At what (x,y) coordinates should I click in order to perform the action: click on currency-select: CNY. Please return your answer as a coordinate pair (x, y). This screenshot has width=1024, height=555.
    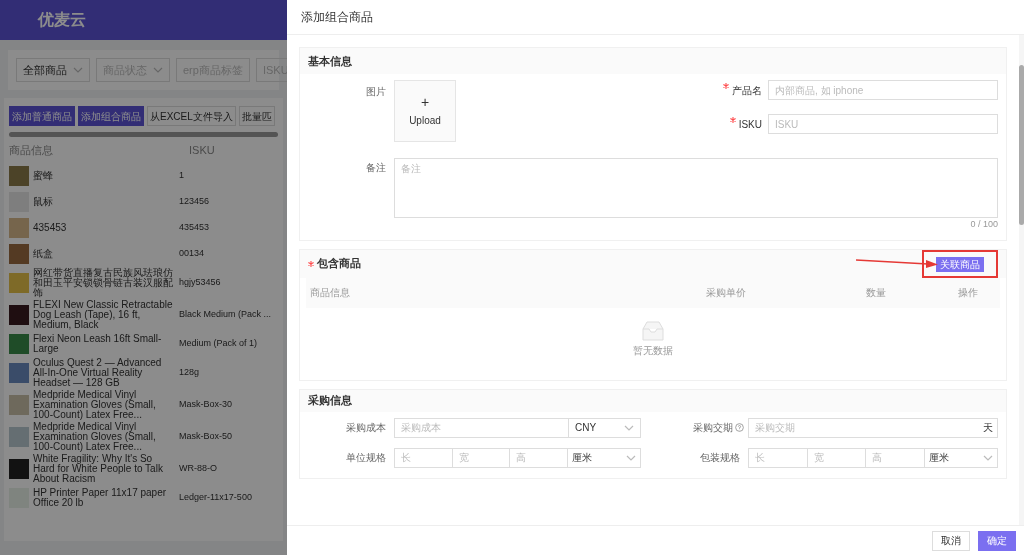
    Looking at the image, I should click on (604, 427).